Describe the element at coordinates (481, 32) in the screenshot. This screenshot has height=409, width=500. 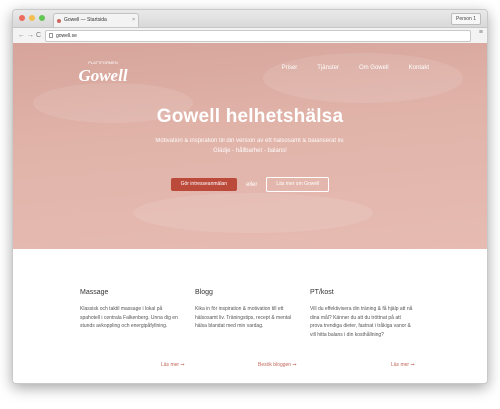
I see `menu-icon: ≡` at that location.